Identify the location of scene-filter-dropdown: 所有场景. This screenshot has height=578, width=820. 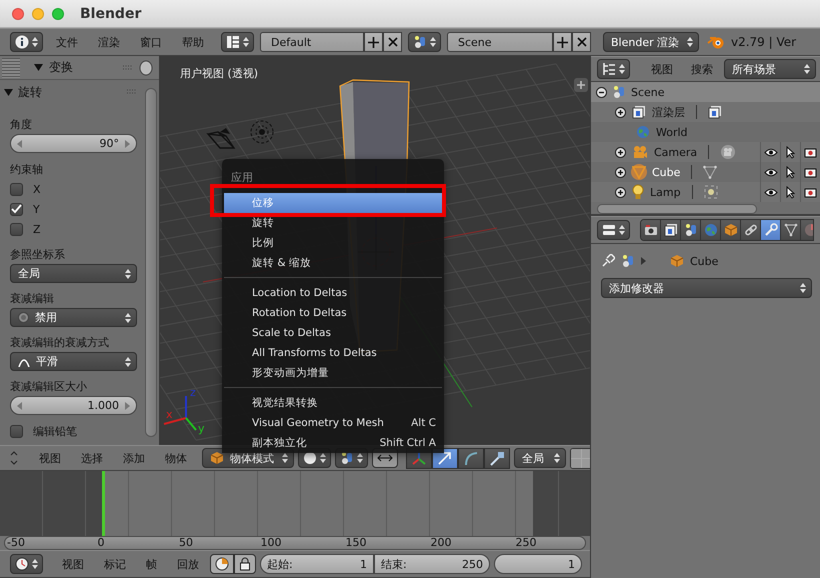
(770, 69).